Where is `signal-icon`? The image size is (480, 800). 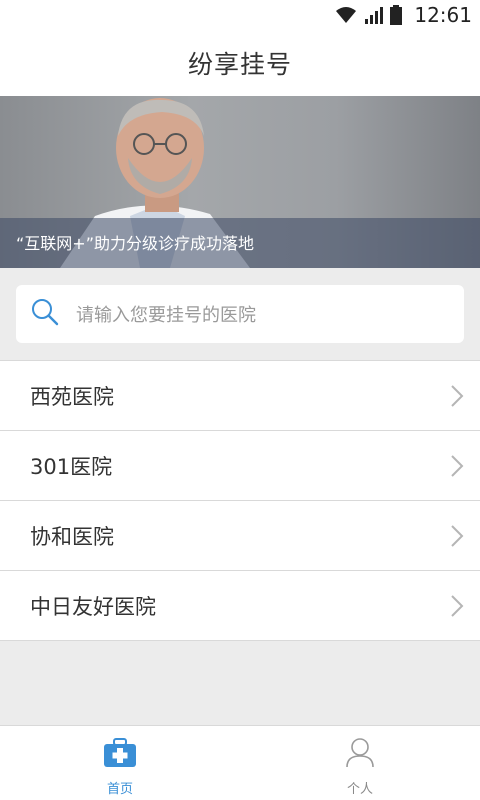
signal-icon is located at coordinates (374, 15).